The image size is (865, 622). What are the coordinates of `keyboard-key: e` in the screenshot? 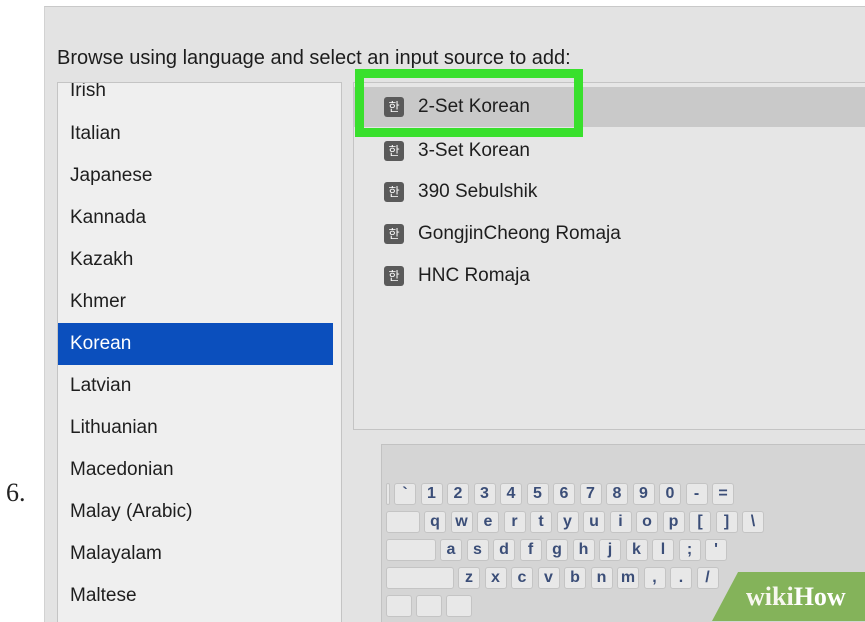 It's located at (488, 522).